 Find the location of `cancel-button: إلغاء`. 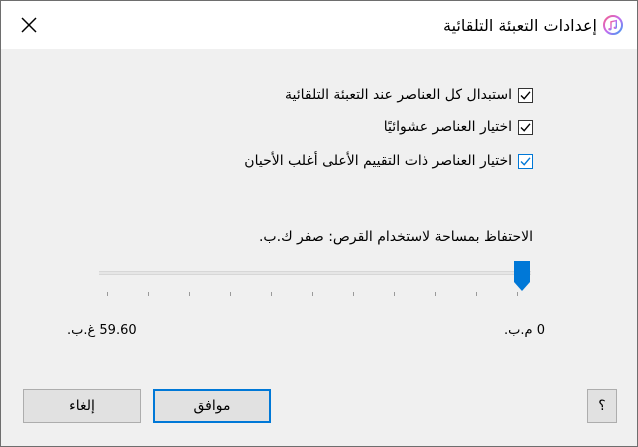

cancel-button: إلغاء is located at coordinates (82, 406).